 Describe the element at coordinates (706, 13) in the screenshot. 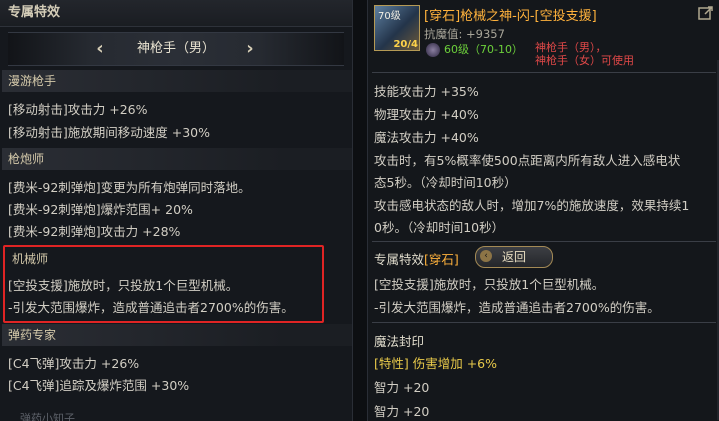

I see `share-icon` at that location.